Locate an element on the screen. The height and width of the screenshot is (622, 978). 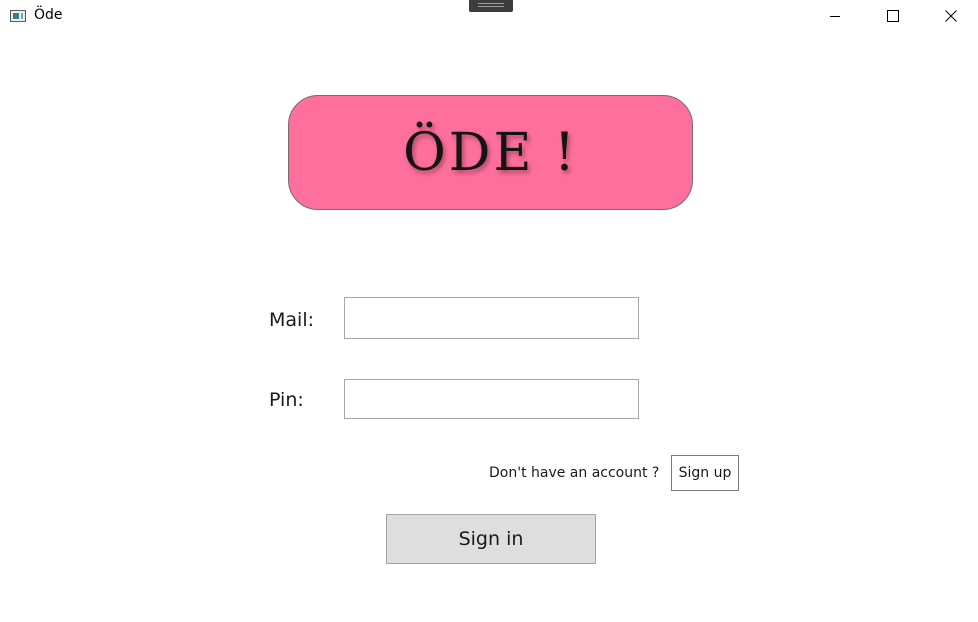
minimize-icon is located at coordinates (835, 16).